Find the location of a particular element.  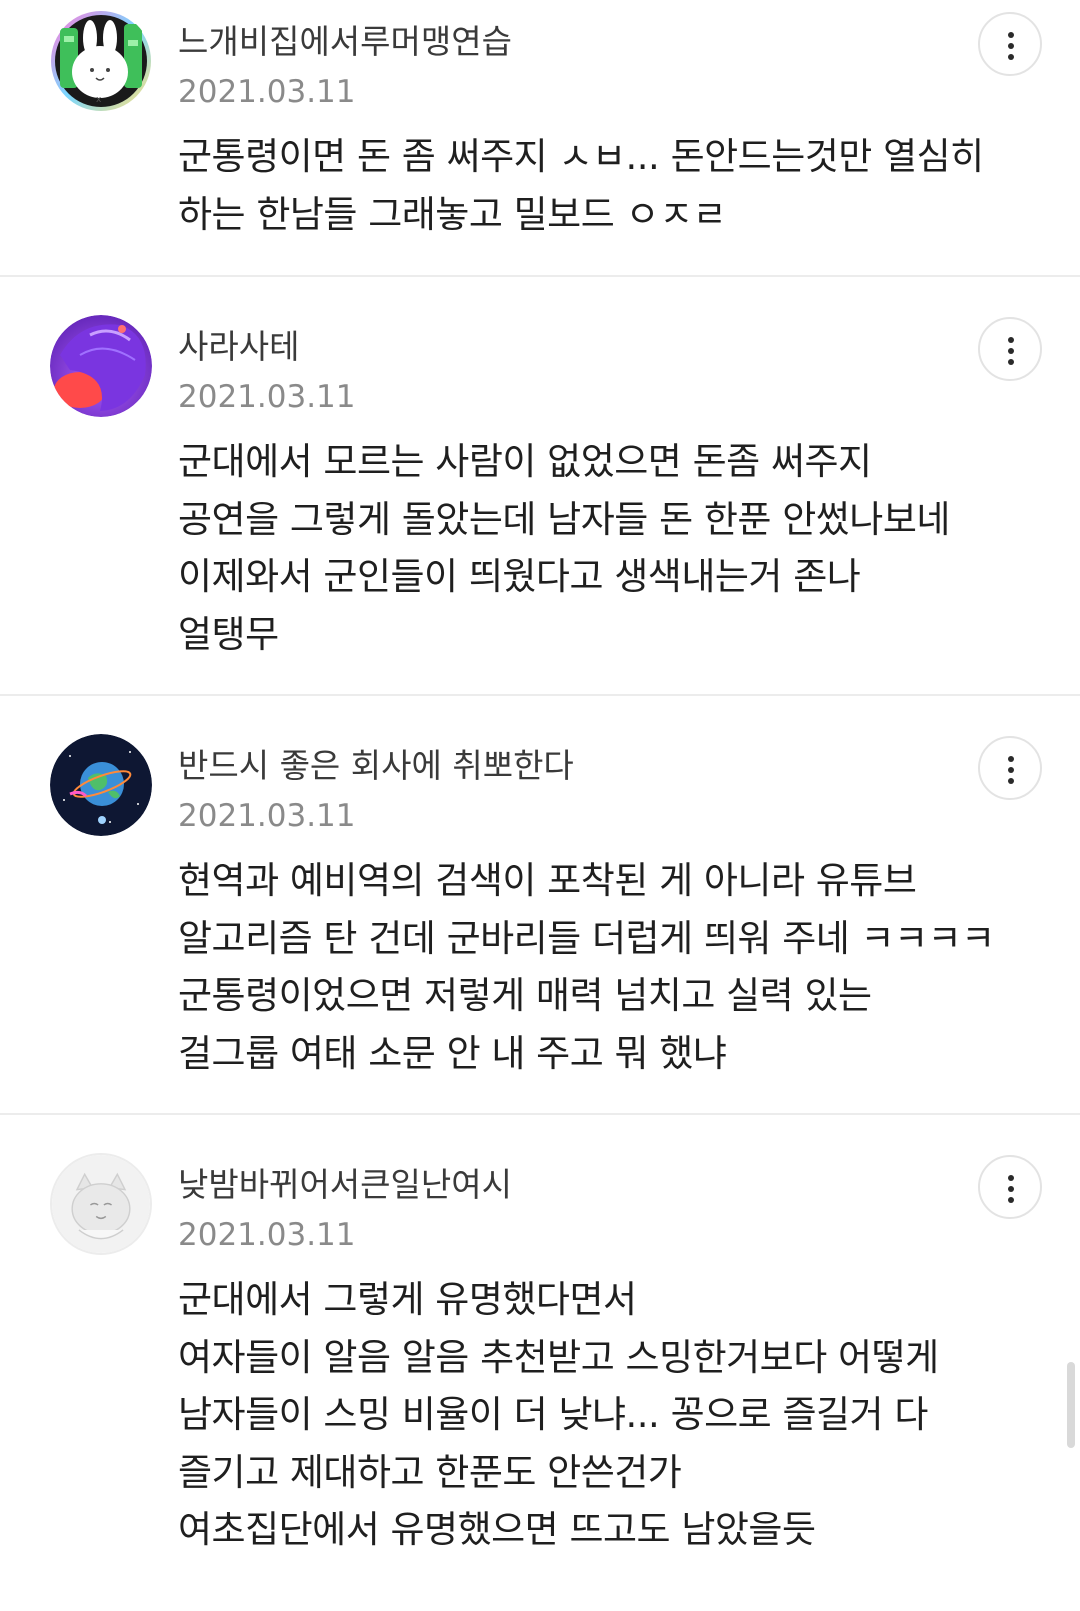

comment-nickname: 사라사테 is located at coordinates (238, 347).